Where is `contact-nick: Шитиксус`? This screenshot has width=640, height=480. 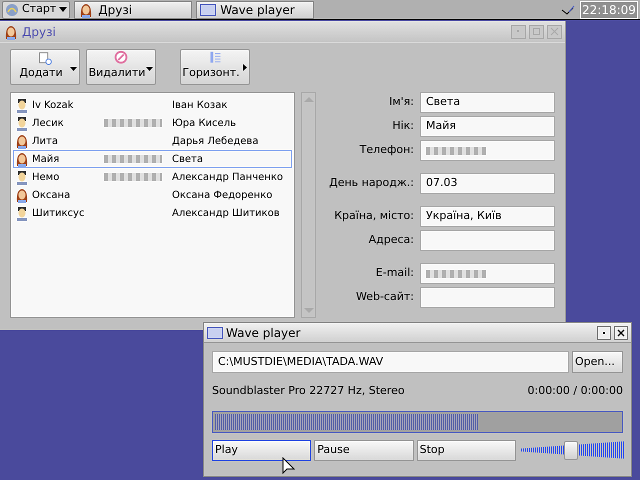 contact-nick: Шитиксус is located at coordinates (59, 213).